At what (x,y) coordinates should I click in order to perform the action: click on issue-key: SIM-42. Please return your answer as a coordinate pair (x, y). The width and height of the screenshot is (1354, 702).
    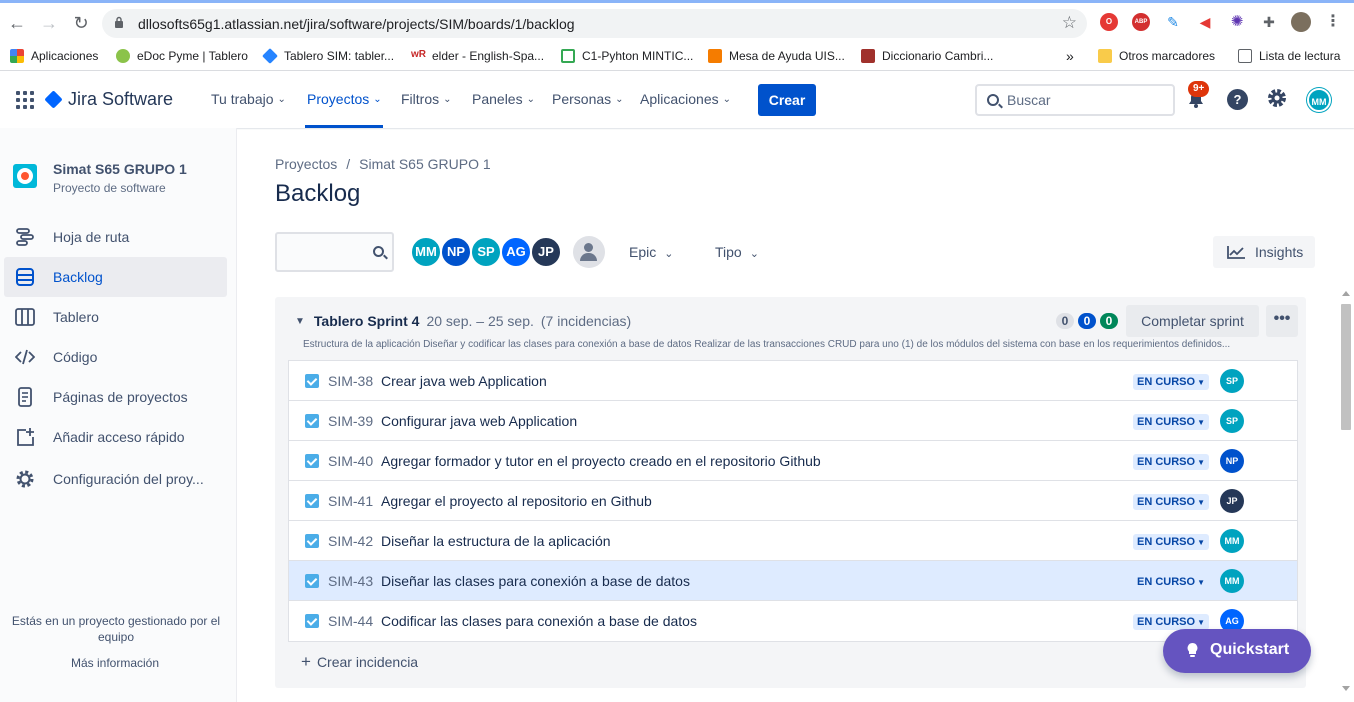
    Looking at the image, I should click on (350, 541).